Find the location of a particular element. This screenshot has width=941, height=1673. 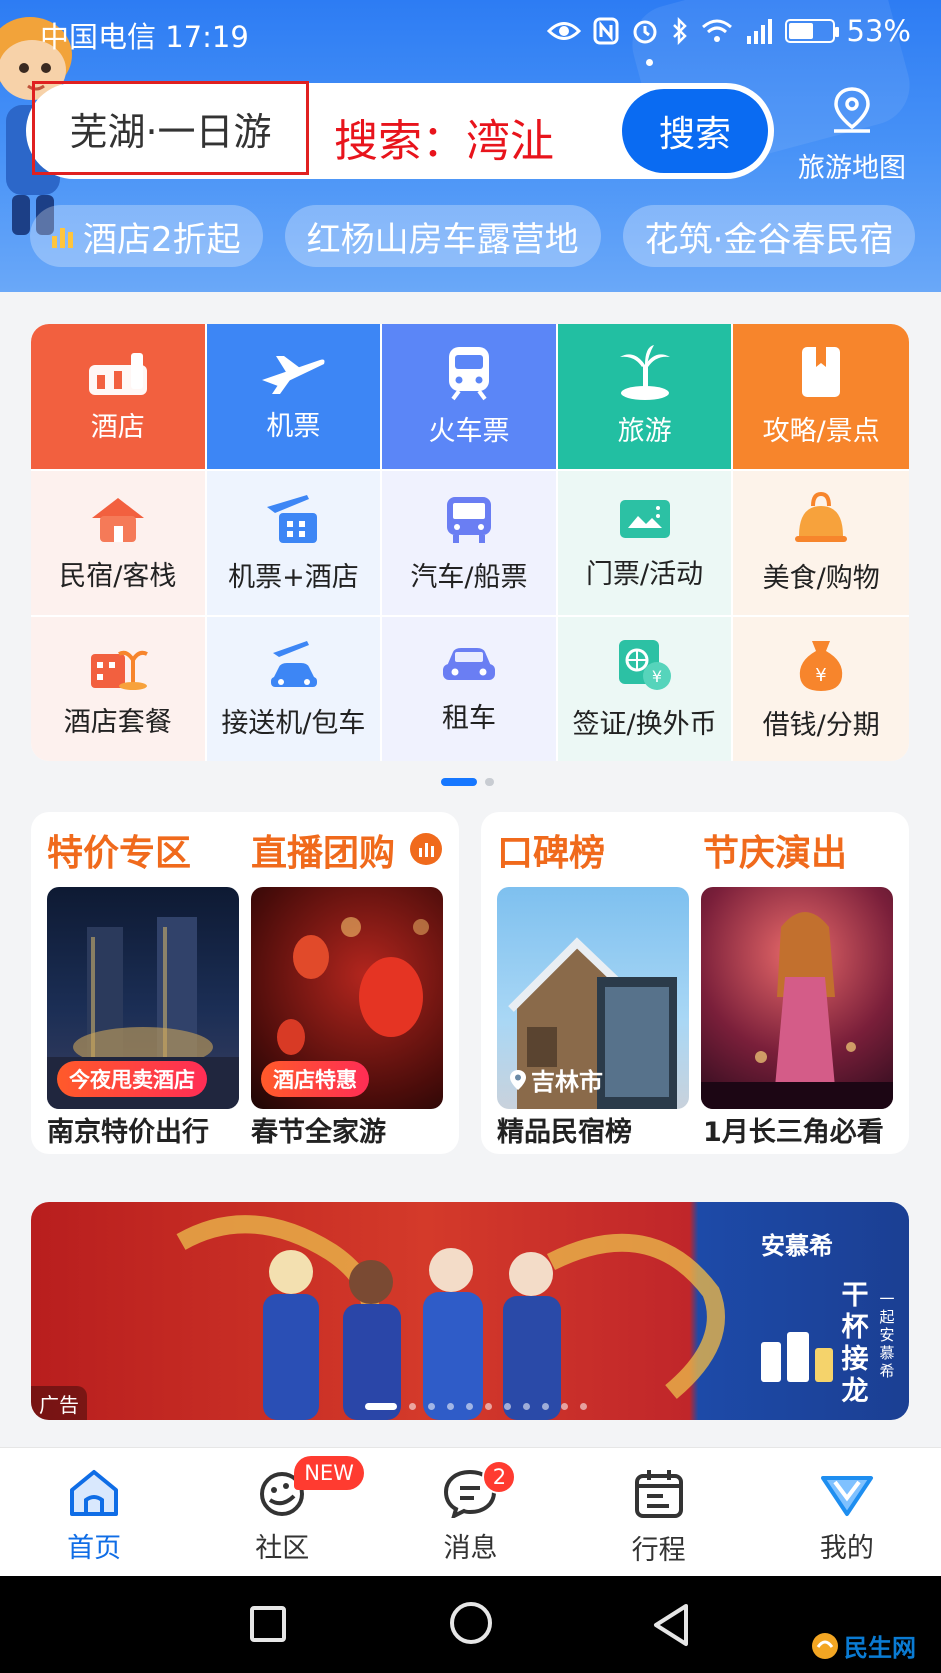

home-button is located at coordinates (471, 1623).